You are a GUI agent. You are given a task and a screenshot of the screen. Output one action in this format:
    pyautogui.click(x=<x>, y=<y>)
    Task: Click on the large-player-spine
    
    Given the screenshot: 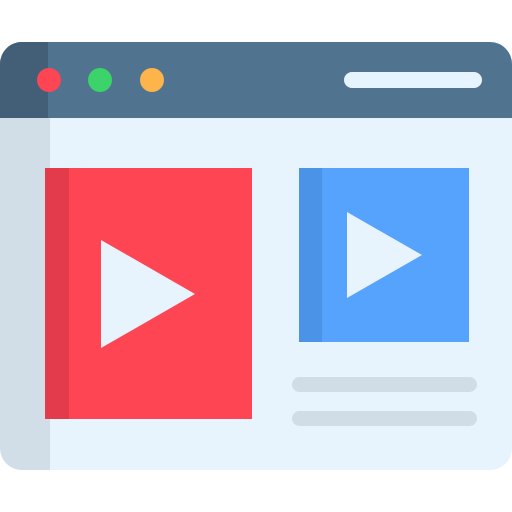 What is the action you would take?
    pyautogui.click(x=57, y=293)
    